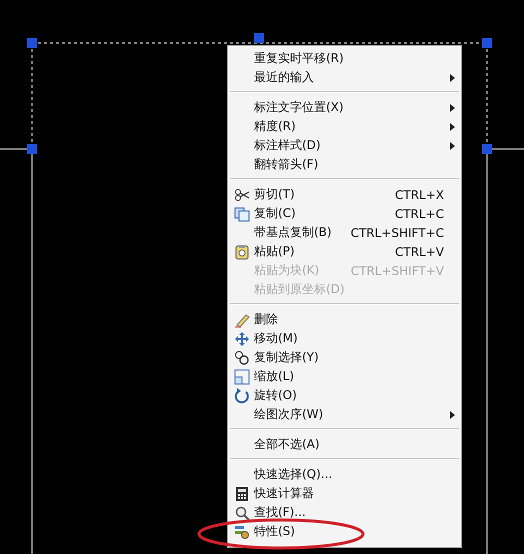  I want to click on eraser-icon, so click(242, 320).